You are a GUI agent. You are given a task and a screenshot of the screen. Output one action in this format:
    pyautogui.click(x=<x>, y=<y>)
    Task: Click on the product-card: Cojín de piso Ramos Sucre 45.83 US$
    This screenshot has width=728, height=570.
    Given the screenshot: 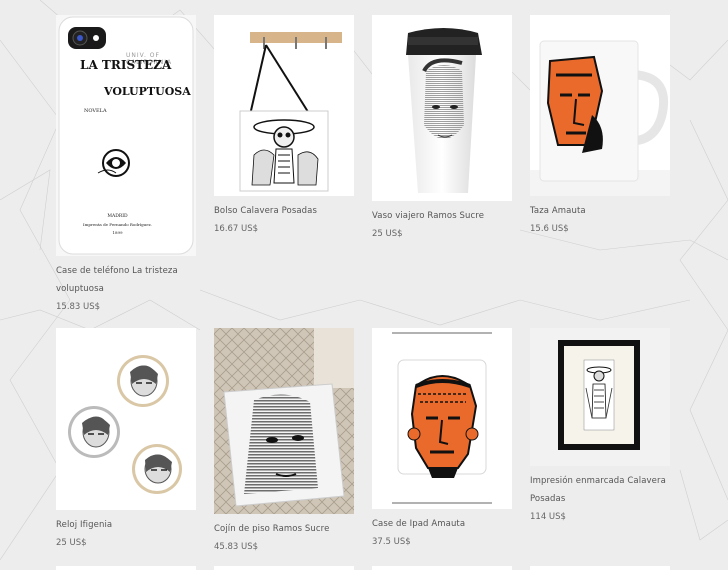 What is the action you would take?
    pyautogui.click(x=284, y=440)
    